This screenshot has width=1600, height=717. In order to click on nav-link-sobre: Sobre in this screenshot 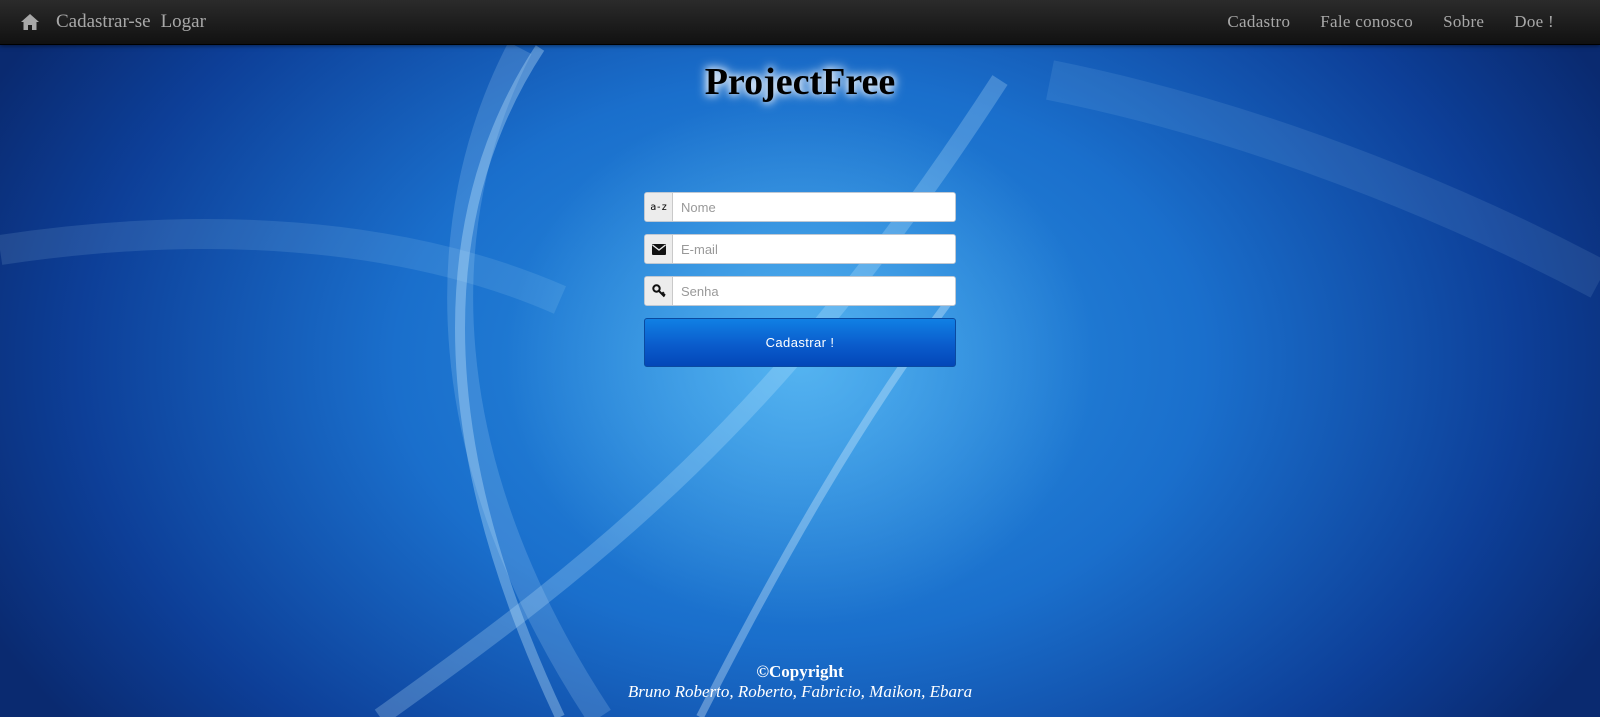, I will do `click(1463, 22)`.